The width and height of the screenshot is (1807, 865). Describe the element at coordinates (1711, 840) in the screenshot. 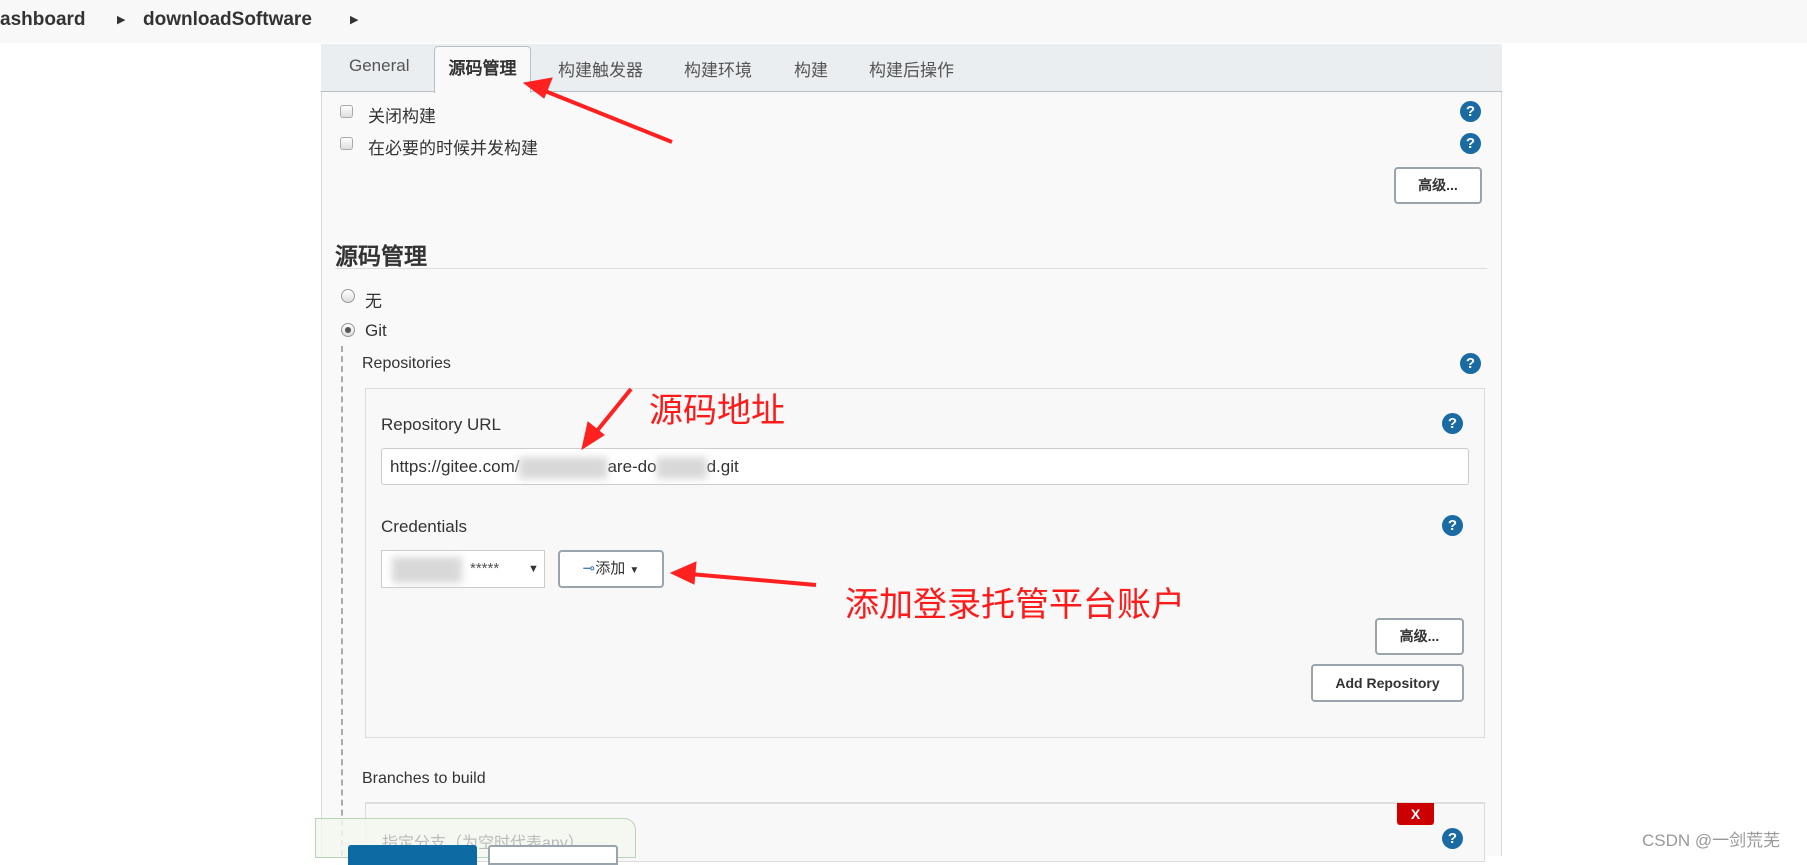

I see `watermark: CSDN @一剑荒芜` at that location.